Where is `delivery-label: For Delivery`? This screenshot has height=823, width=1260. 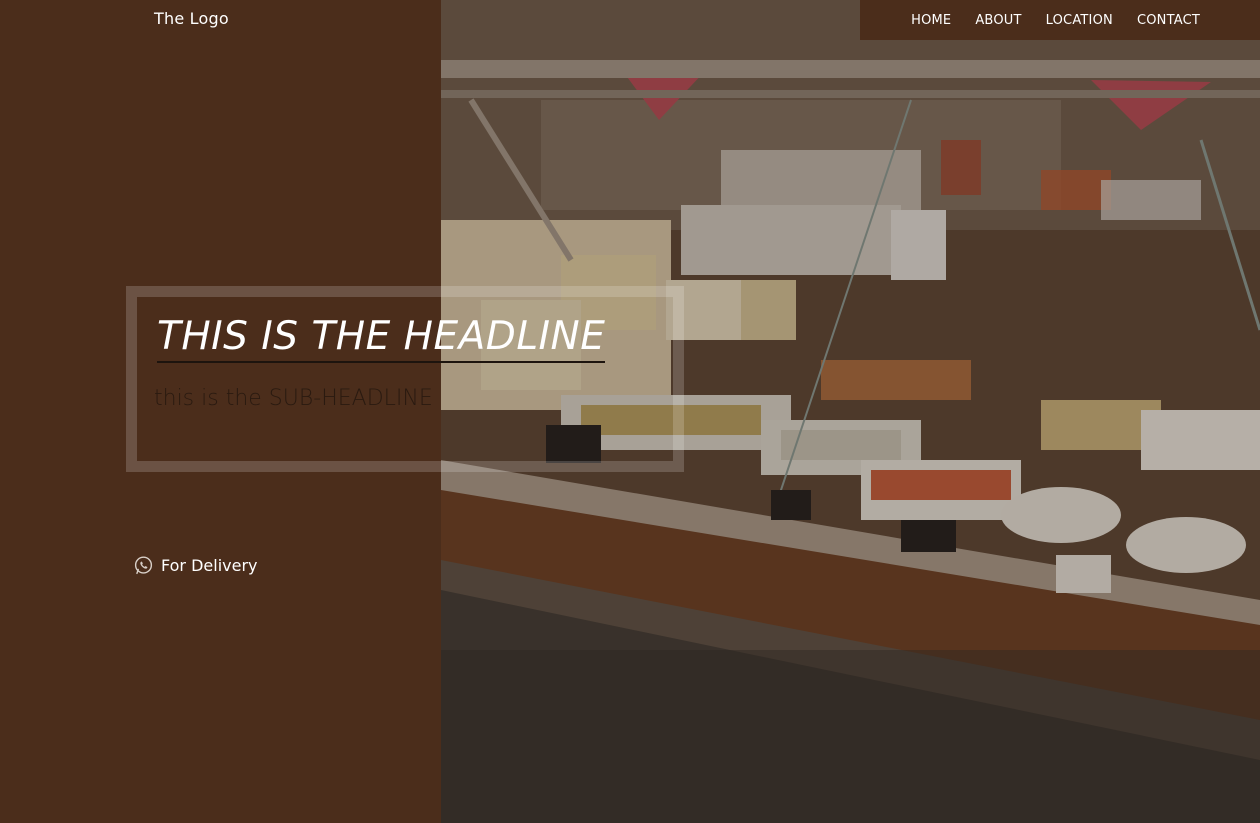
delivery-label: For Delivery is located at coordinates (209, 565).